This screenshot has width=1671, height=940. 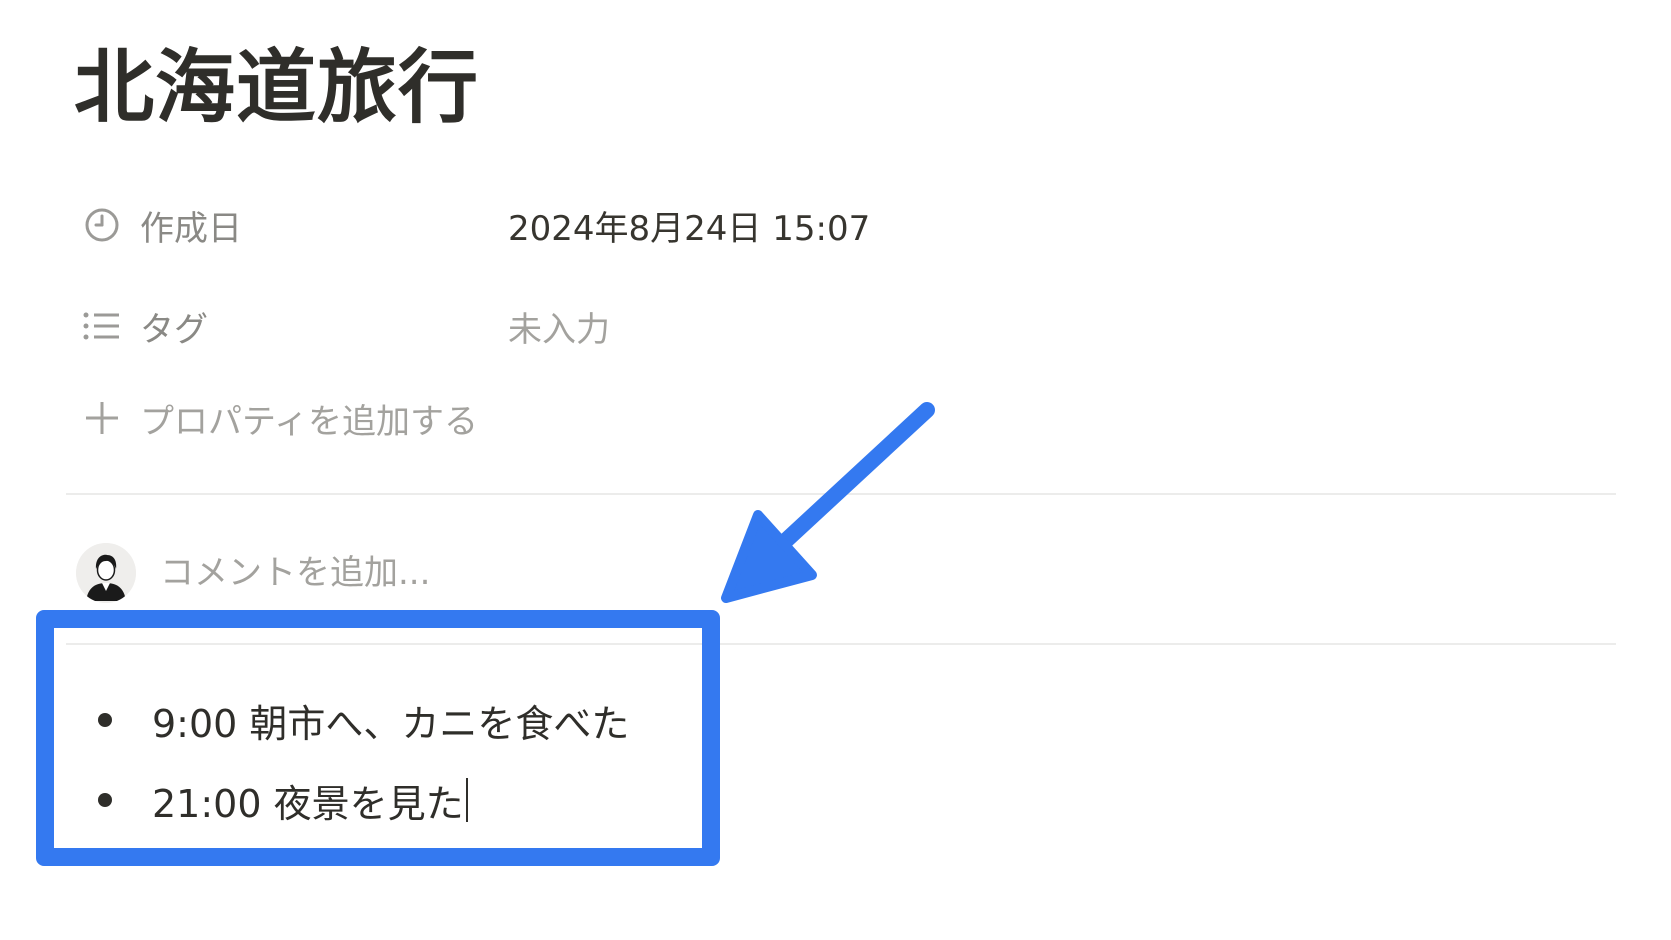 What do you see at coordinates (828, 502) in the screenshot?
I see `annotation-arrow-icon` at bounding box center [828, 502].